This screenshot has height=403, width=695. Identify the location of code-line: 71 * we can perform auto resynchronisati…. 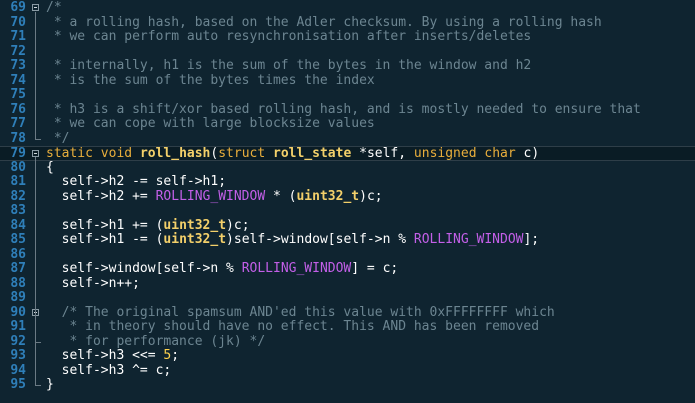
(347, 37).